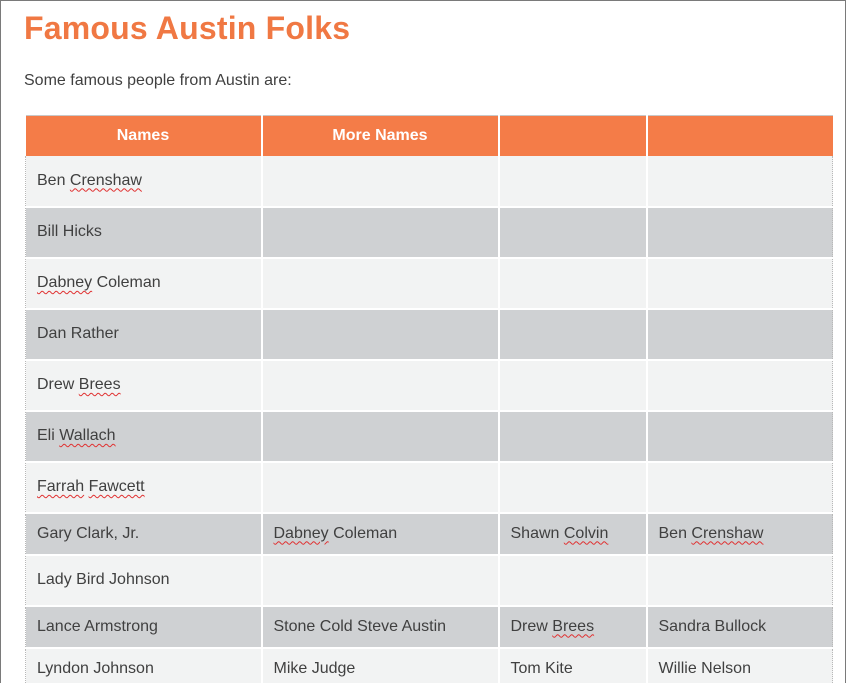 The height and width of the screenshot is (683, 846). I want to click on cell-text: Sandra Bullock, so click(713, 626).